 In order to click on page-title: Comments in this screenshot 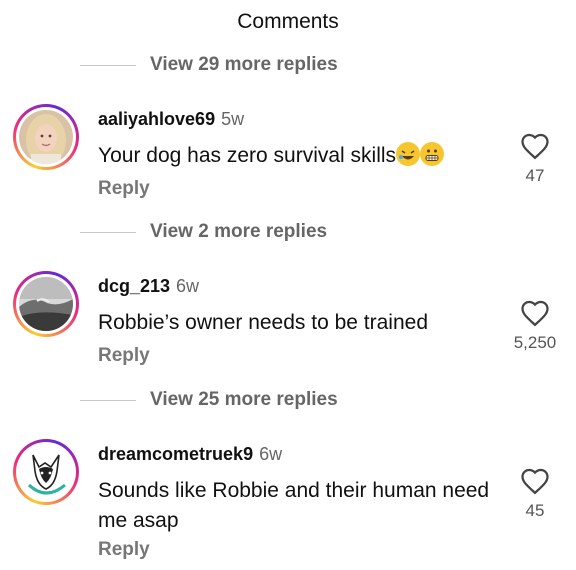, I will do `click(288, 21)`.